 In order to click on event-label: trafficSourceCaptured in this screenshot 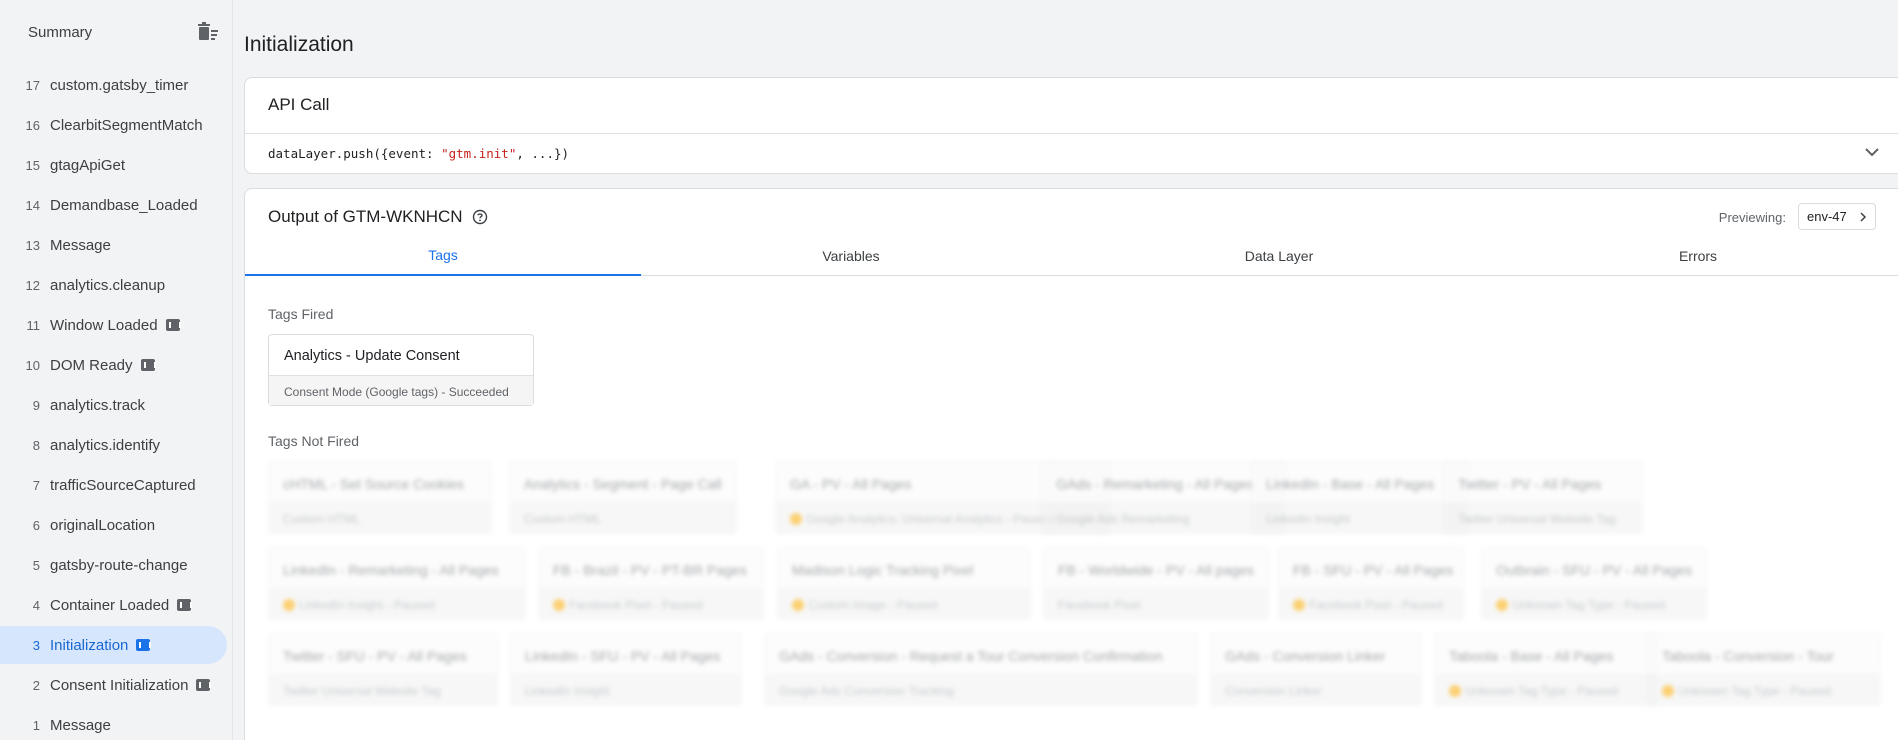, I will do `click(123, 485)`.